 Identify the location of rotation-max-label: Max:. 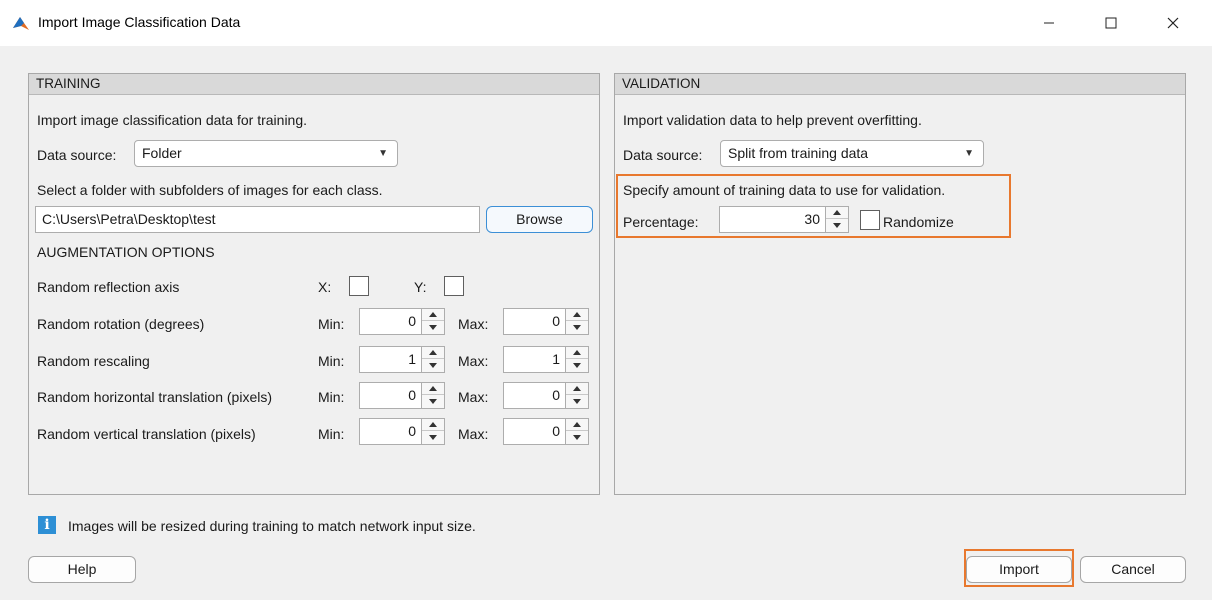
(473, 324).